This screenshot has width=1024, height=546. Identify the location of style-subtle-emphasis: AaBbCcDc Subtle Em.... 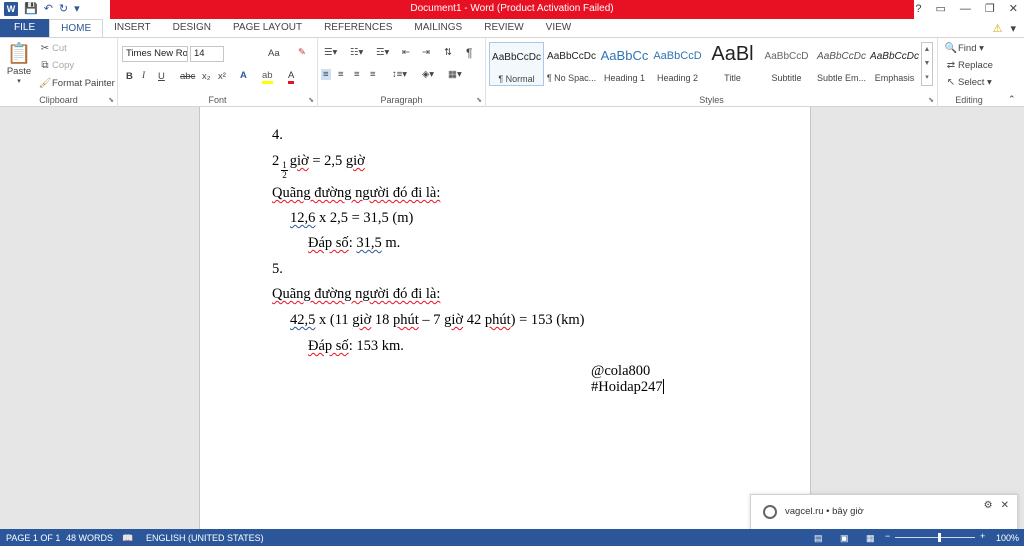
(841, 64).